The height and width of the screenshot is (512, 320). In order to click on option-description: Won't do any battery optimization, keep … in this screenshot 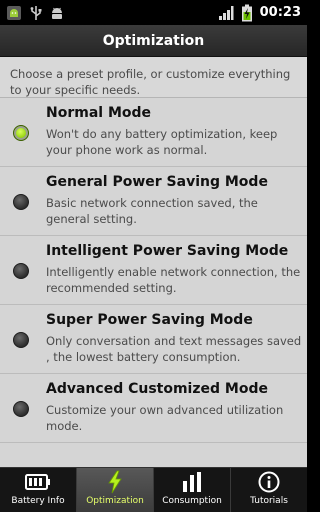, I will do `click(162, 142)`.